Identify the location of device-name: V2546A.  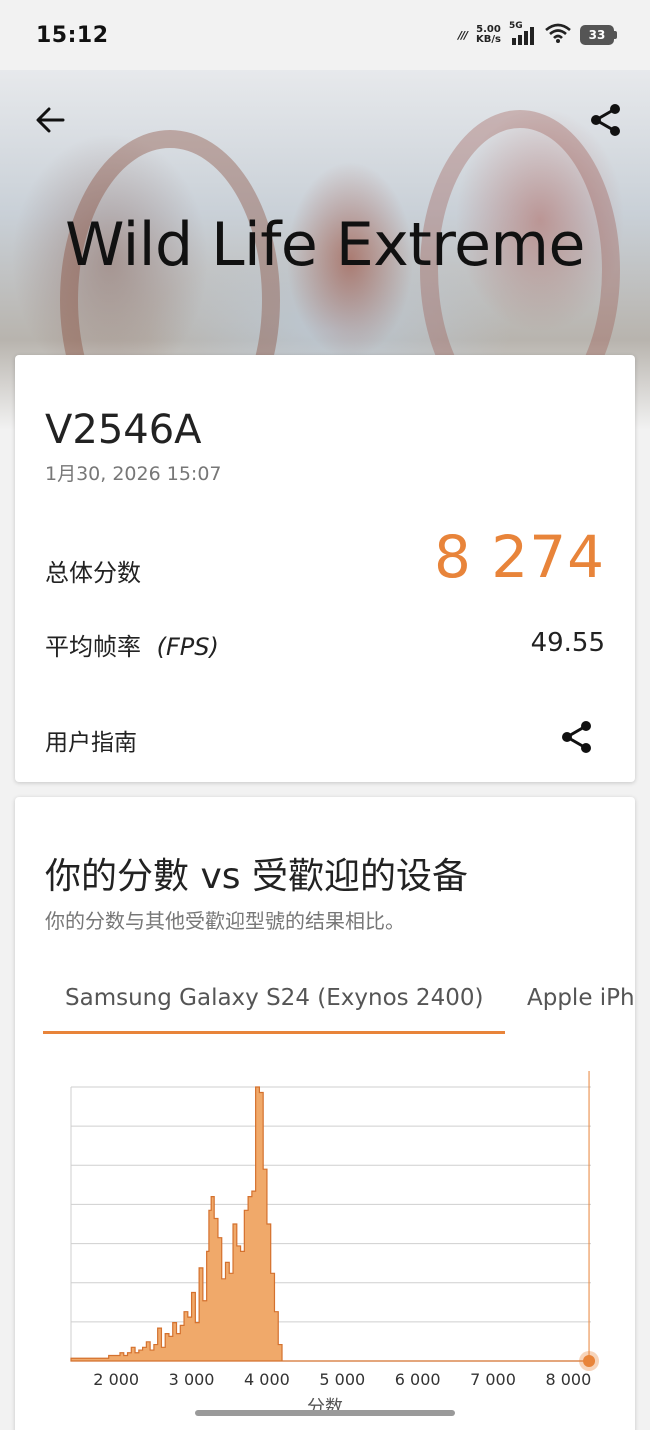
(123, 430).